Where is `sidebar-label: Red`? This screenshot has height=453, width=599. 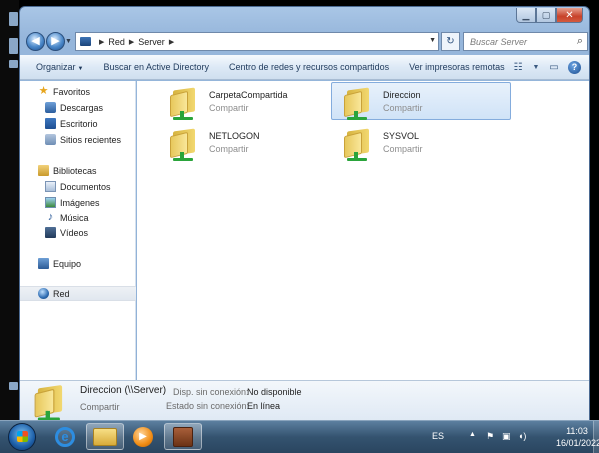 sidebar-label: Red is located at coordinates (61, 293).